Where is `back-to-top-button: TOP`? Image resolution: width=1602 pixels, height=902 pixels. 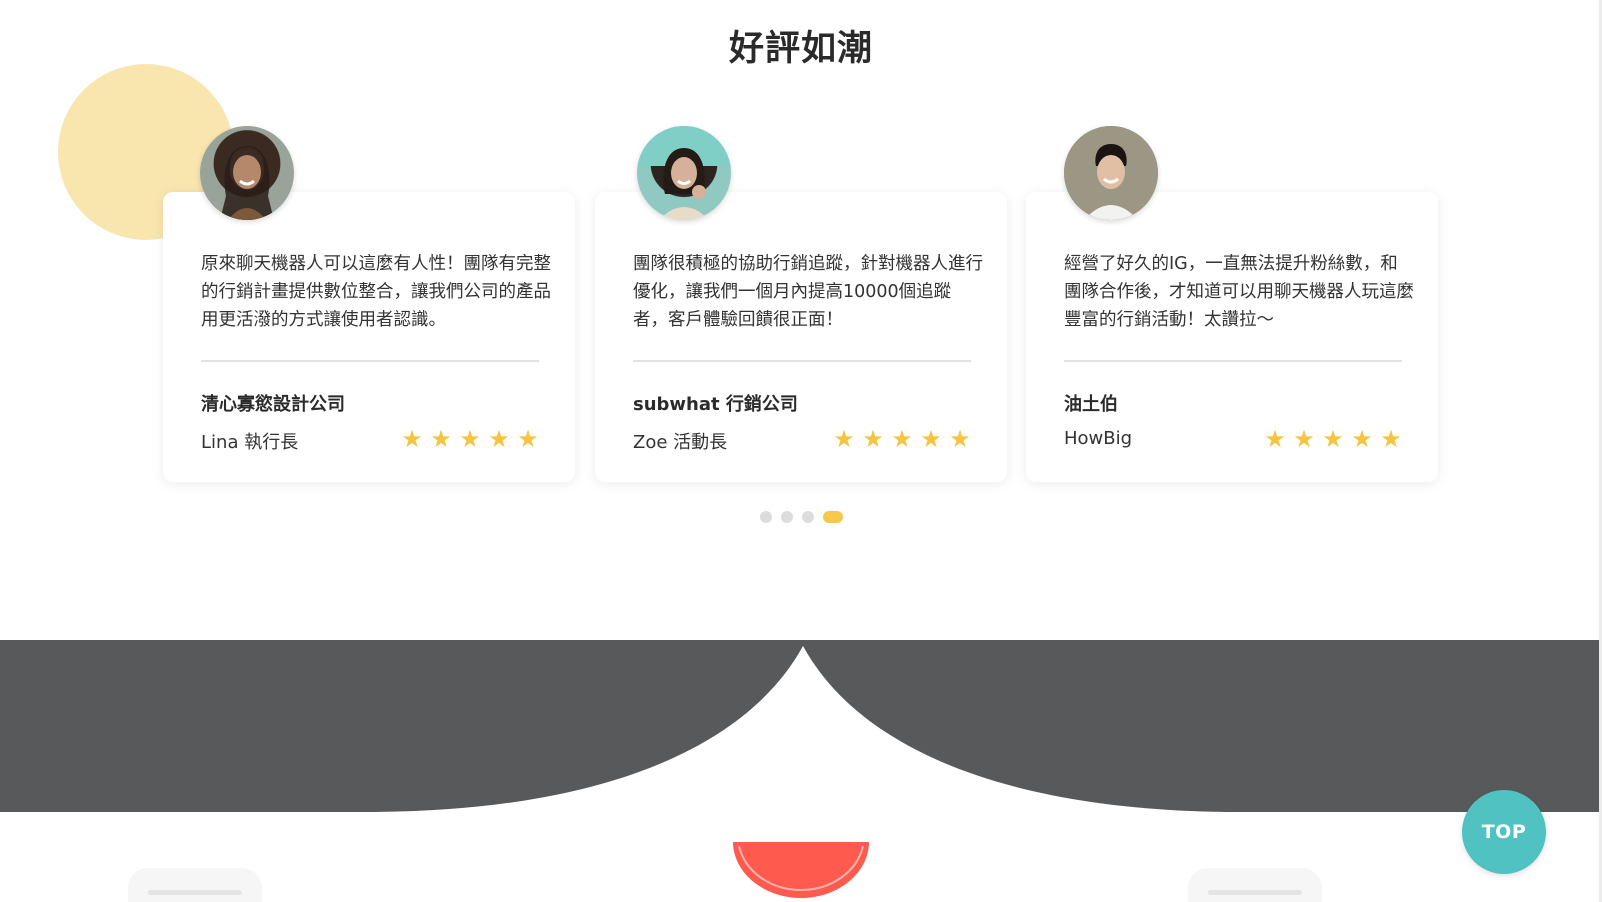 back-to-top-button: TOP is located at coordinates (1504, 832).